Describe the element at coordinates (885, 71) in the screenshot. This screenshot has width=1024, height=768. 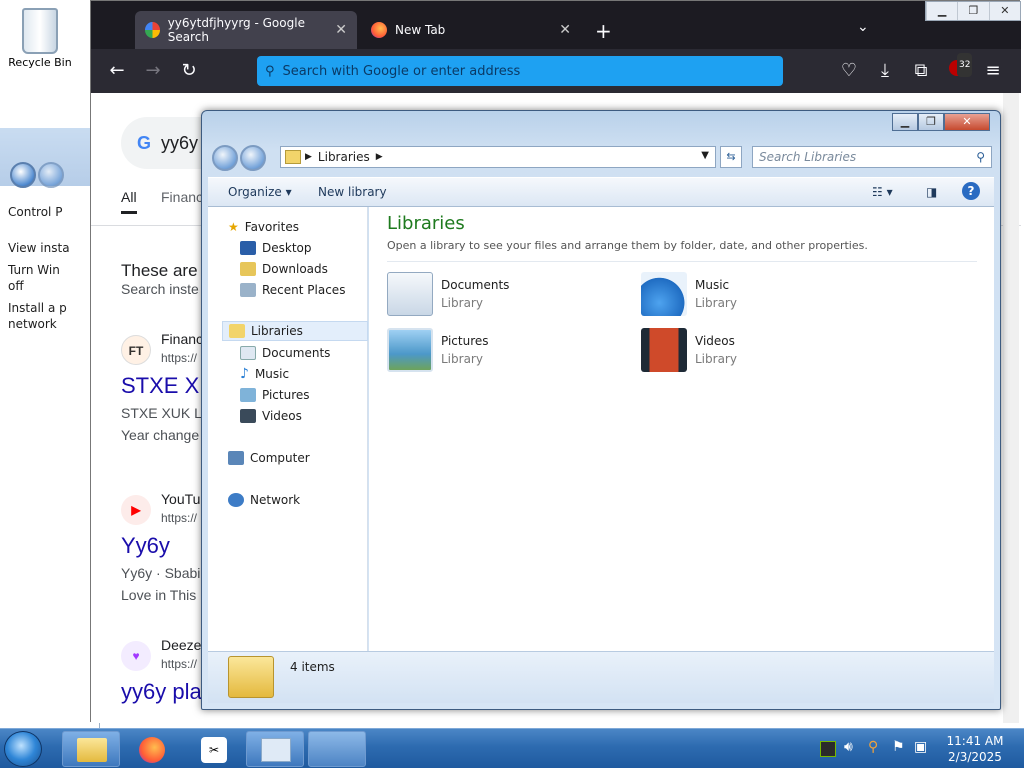
I see `download-icon: ⤓` at that location.